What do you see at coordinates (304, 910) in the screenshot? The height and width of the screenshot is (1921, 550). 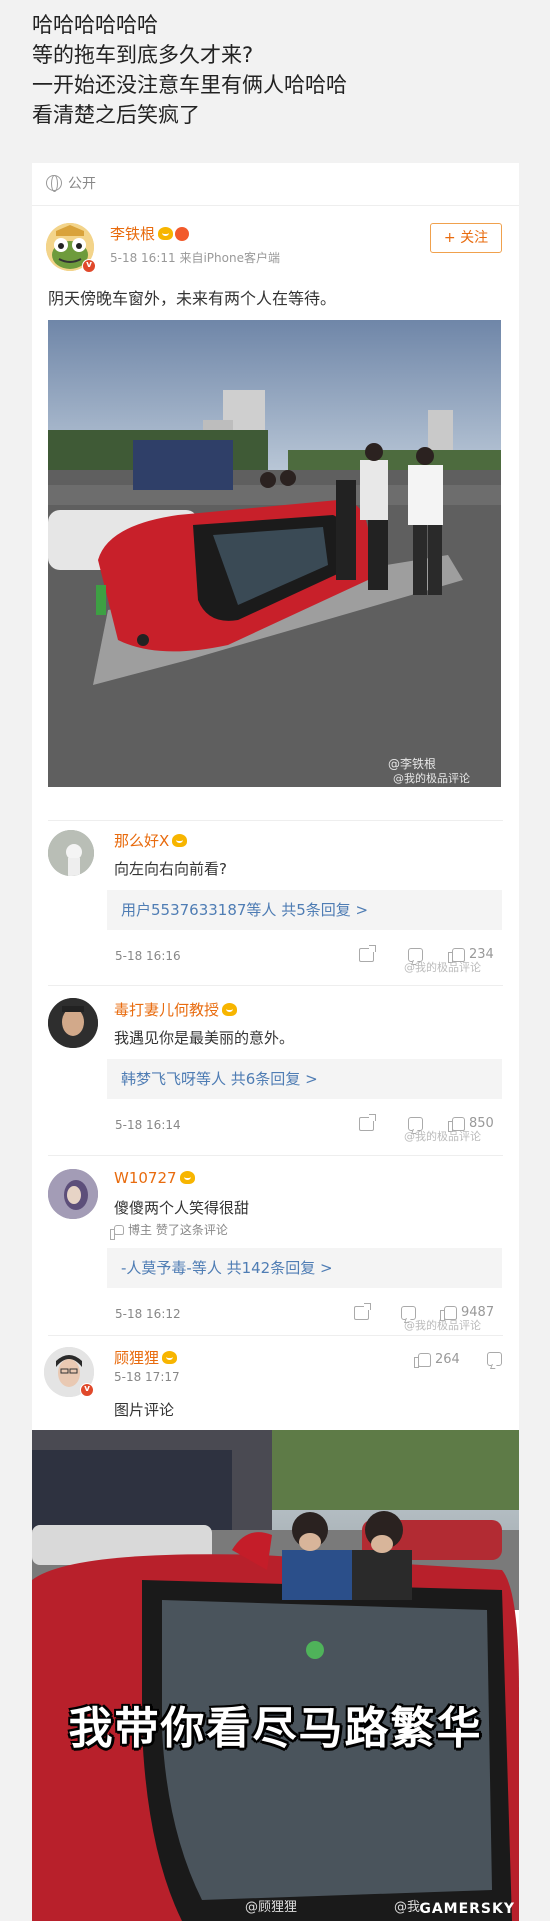 I see `replies-link: 用户5537633187等人 共5条回复 >` at bounding box center [304, 910].